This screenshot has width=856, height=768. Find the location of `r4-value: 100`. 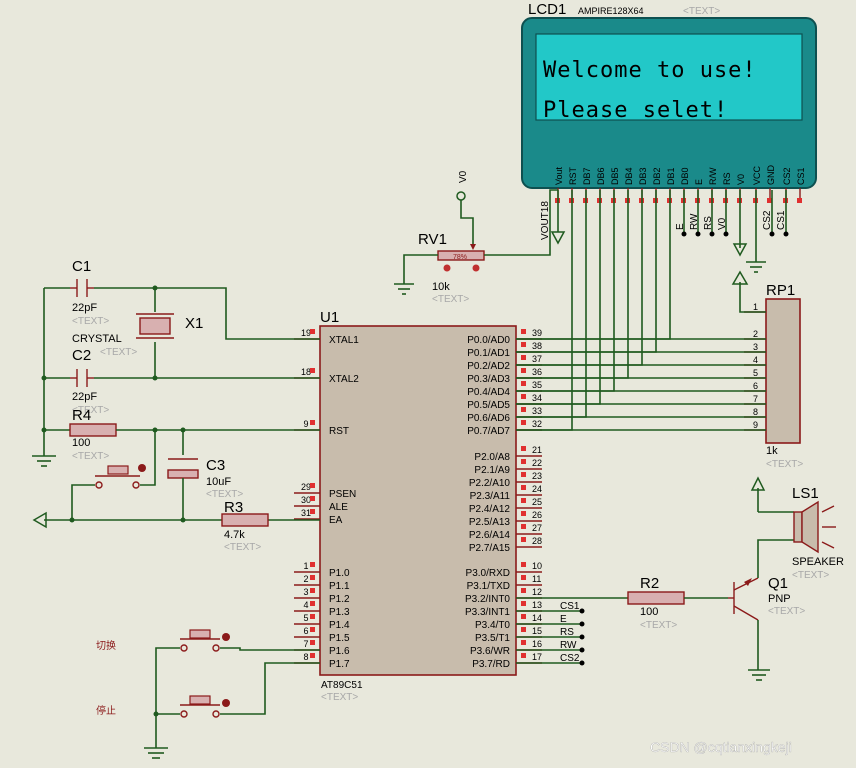

r4-value: 100 is located at coordinates (81, 443).